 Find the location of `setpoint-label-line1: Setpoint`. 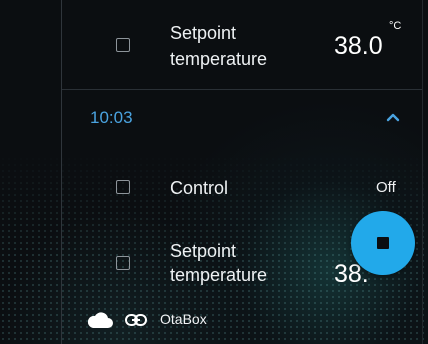

setpoint-label-line1: Setpoint is located at coordinates (203, 33).